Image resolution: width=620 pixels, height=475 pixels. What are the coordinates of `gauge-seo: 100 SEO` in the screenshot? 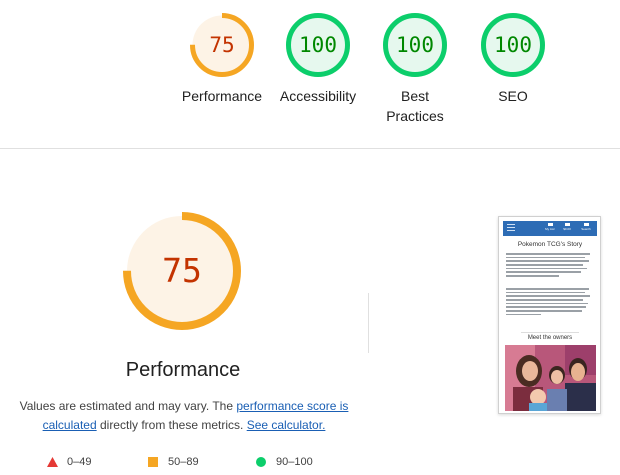 It's located at (513, 59).